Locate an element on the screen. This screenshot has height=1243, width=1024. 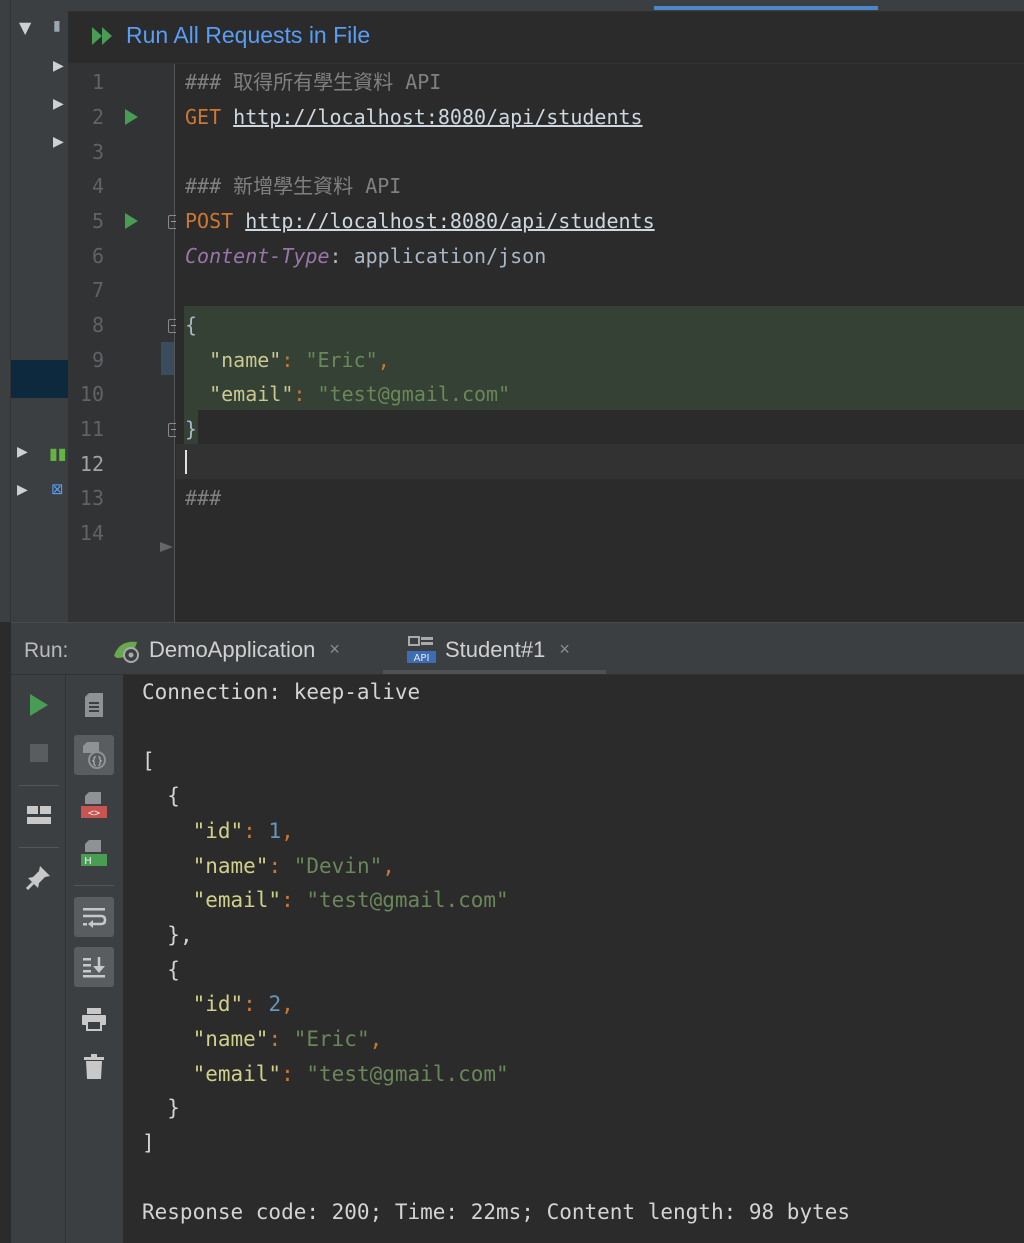
code-line-json: "email": "test@gmail.com" is located at coordinates (347, 394).